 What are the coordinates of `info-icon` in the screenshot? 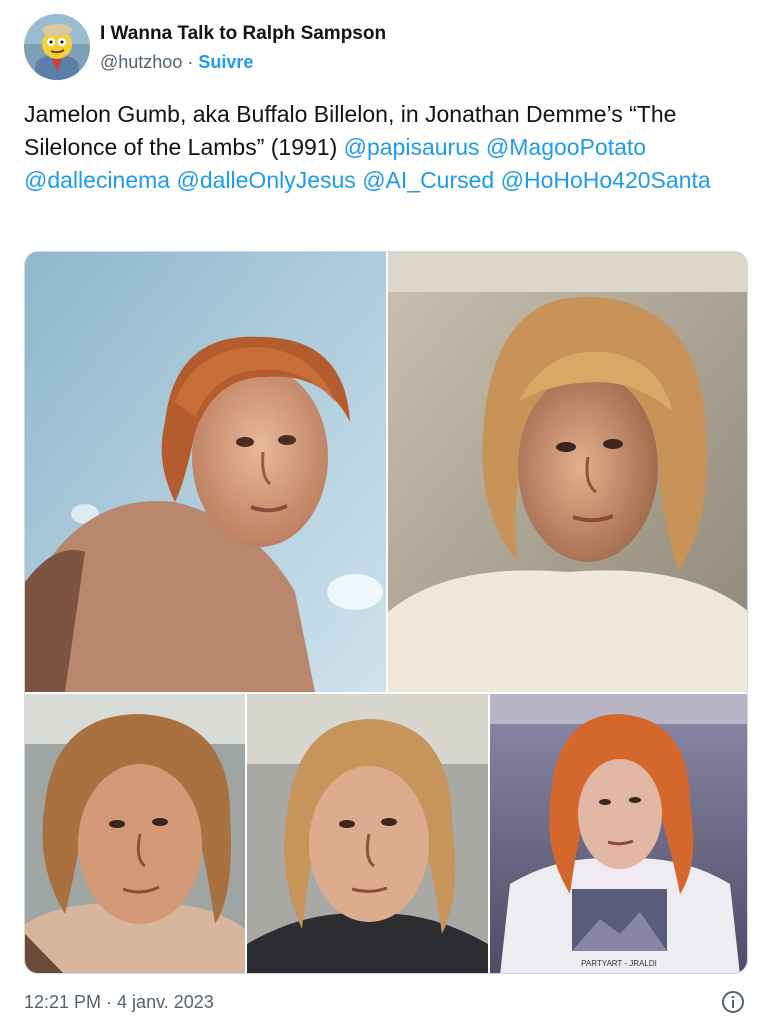 It's located at (733, 1002).